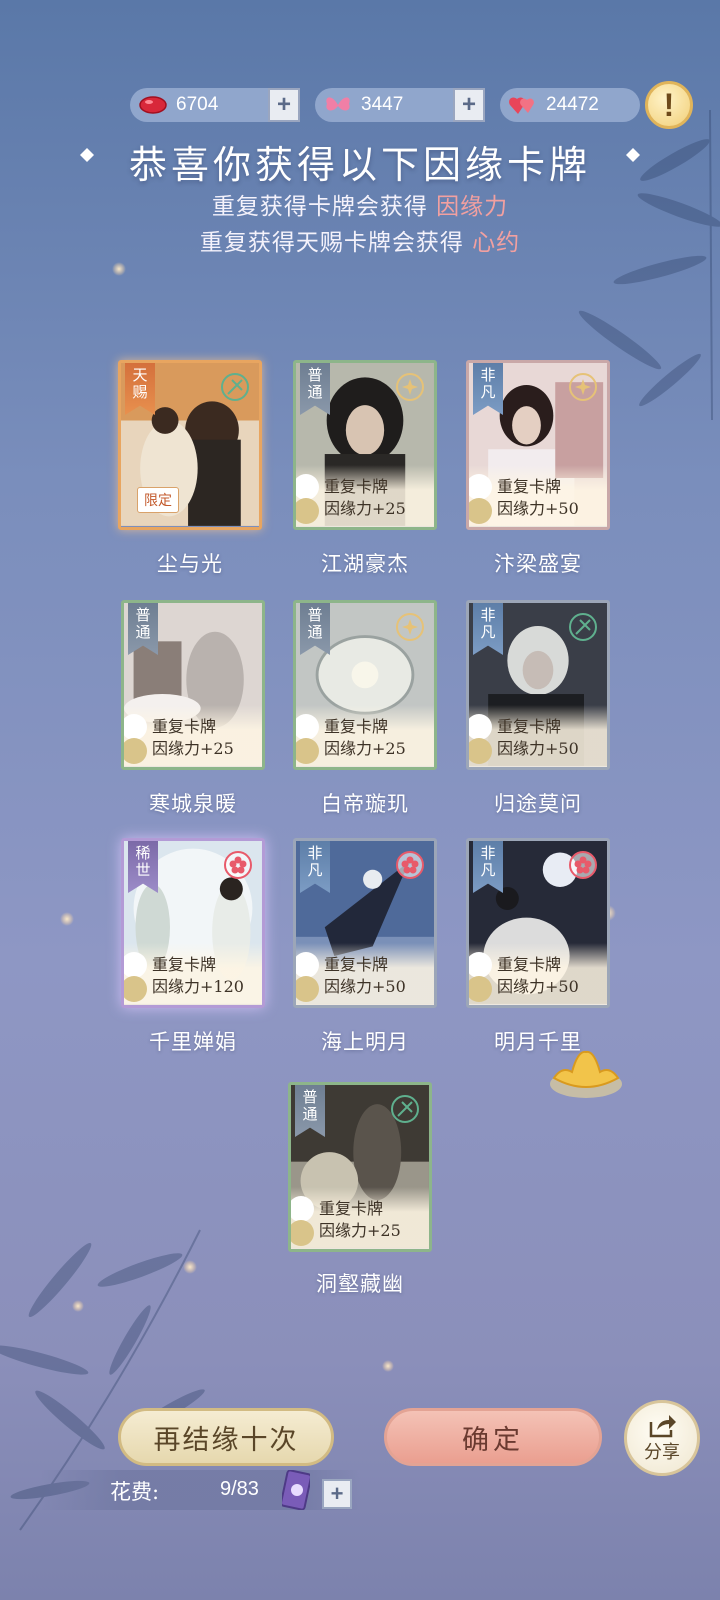 This screenshot has width=720, height=1600. Describe the element at coordinates (493, 1437) in the screenshot. I see `confirm-button: 确定` at that location.